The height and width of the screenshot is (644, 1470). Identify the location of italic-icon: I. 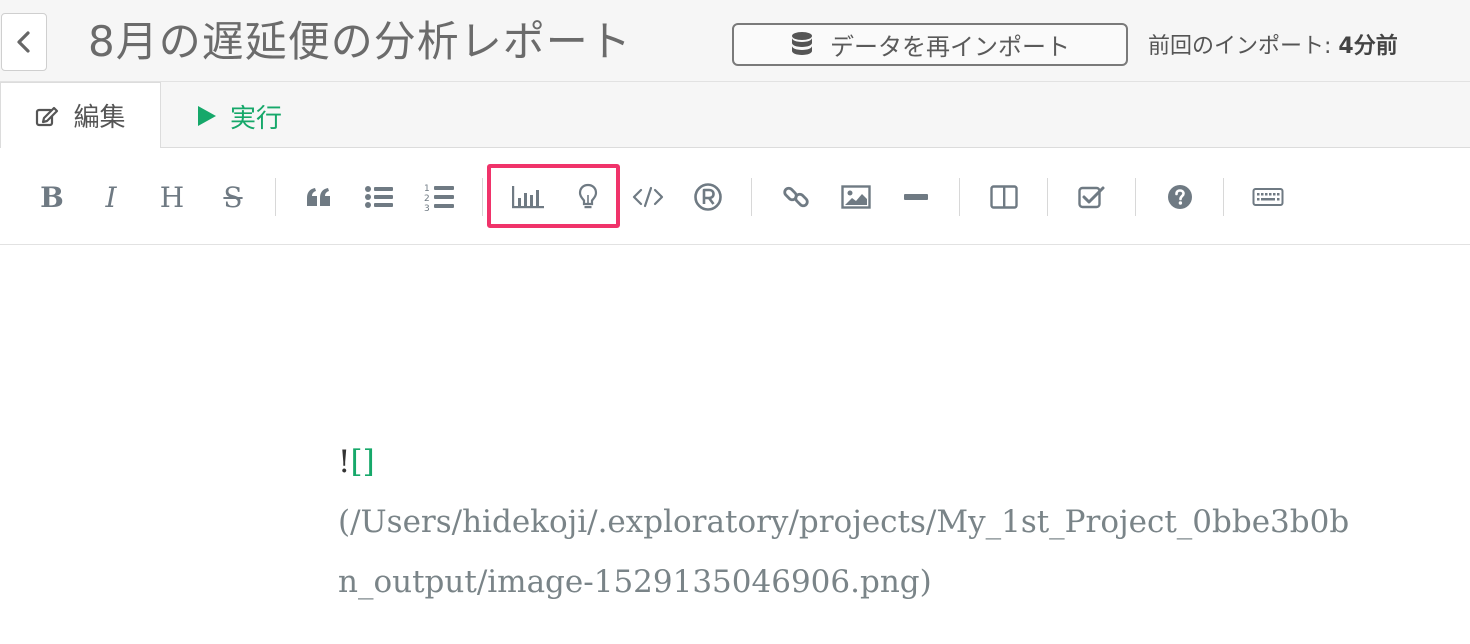
(111, 197).